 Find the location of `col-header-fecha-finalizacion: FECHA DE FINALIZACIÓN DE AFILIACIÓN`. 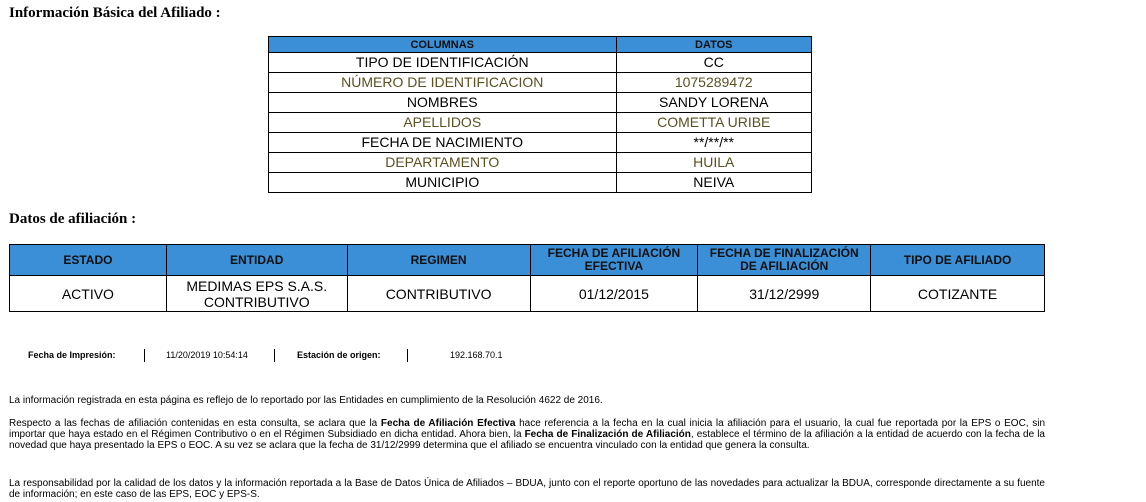

col-header-fecha-finalizacion: FECHA DE FINALIZACIÓN DE AFILIACIÓN is located at coordinates (784, 260).